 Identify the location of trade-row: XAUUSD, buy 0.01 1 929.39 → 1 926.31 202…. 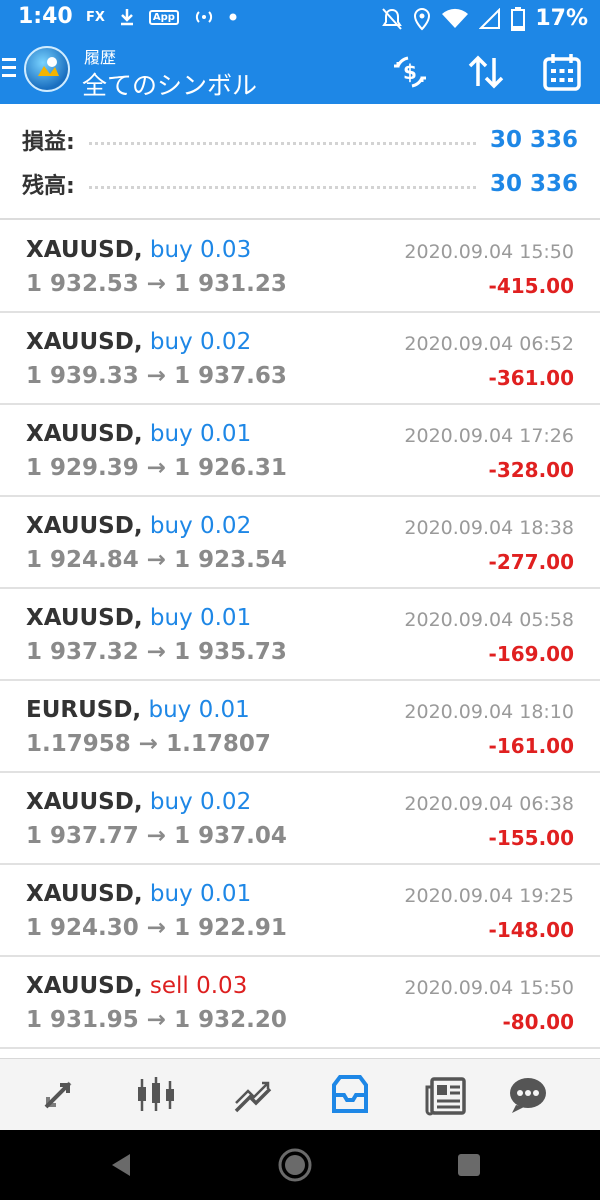
(300, 451).